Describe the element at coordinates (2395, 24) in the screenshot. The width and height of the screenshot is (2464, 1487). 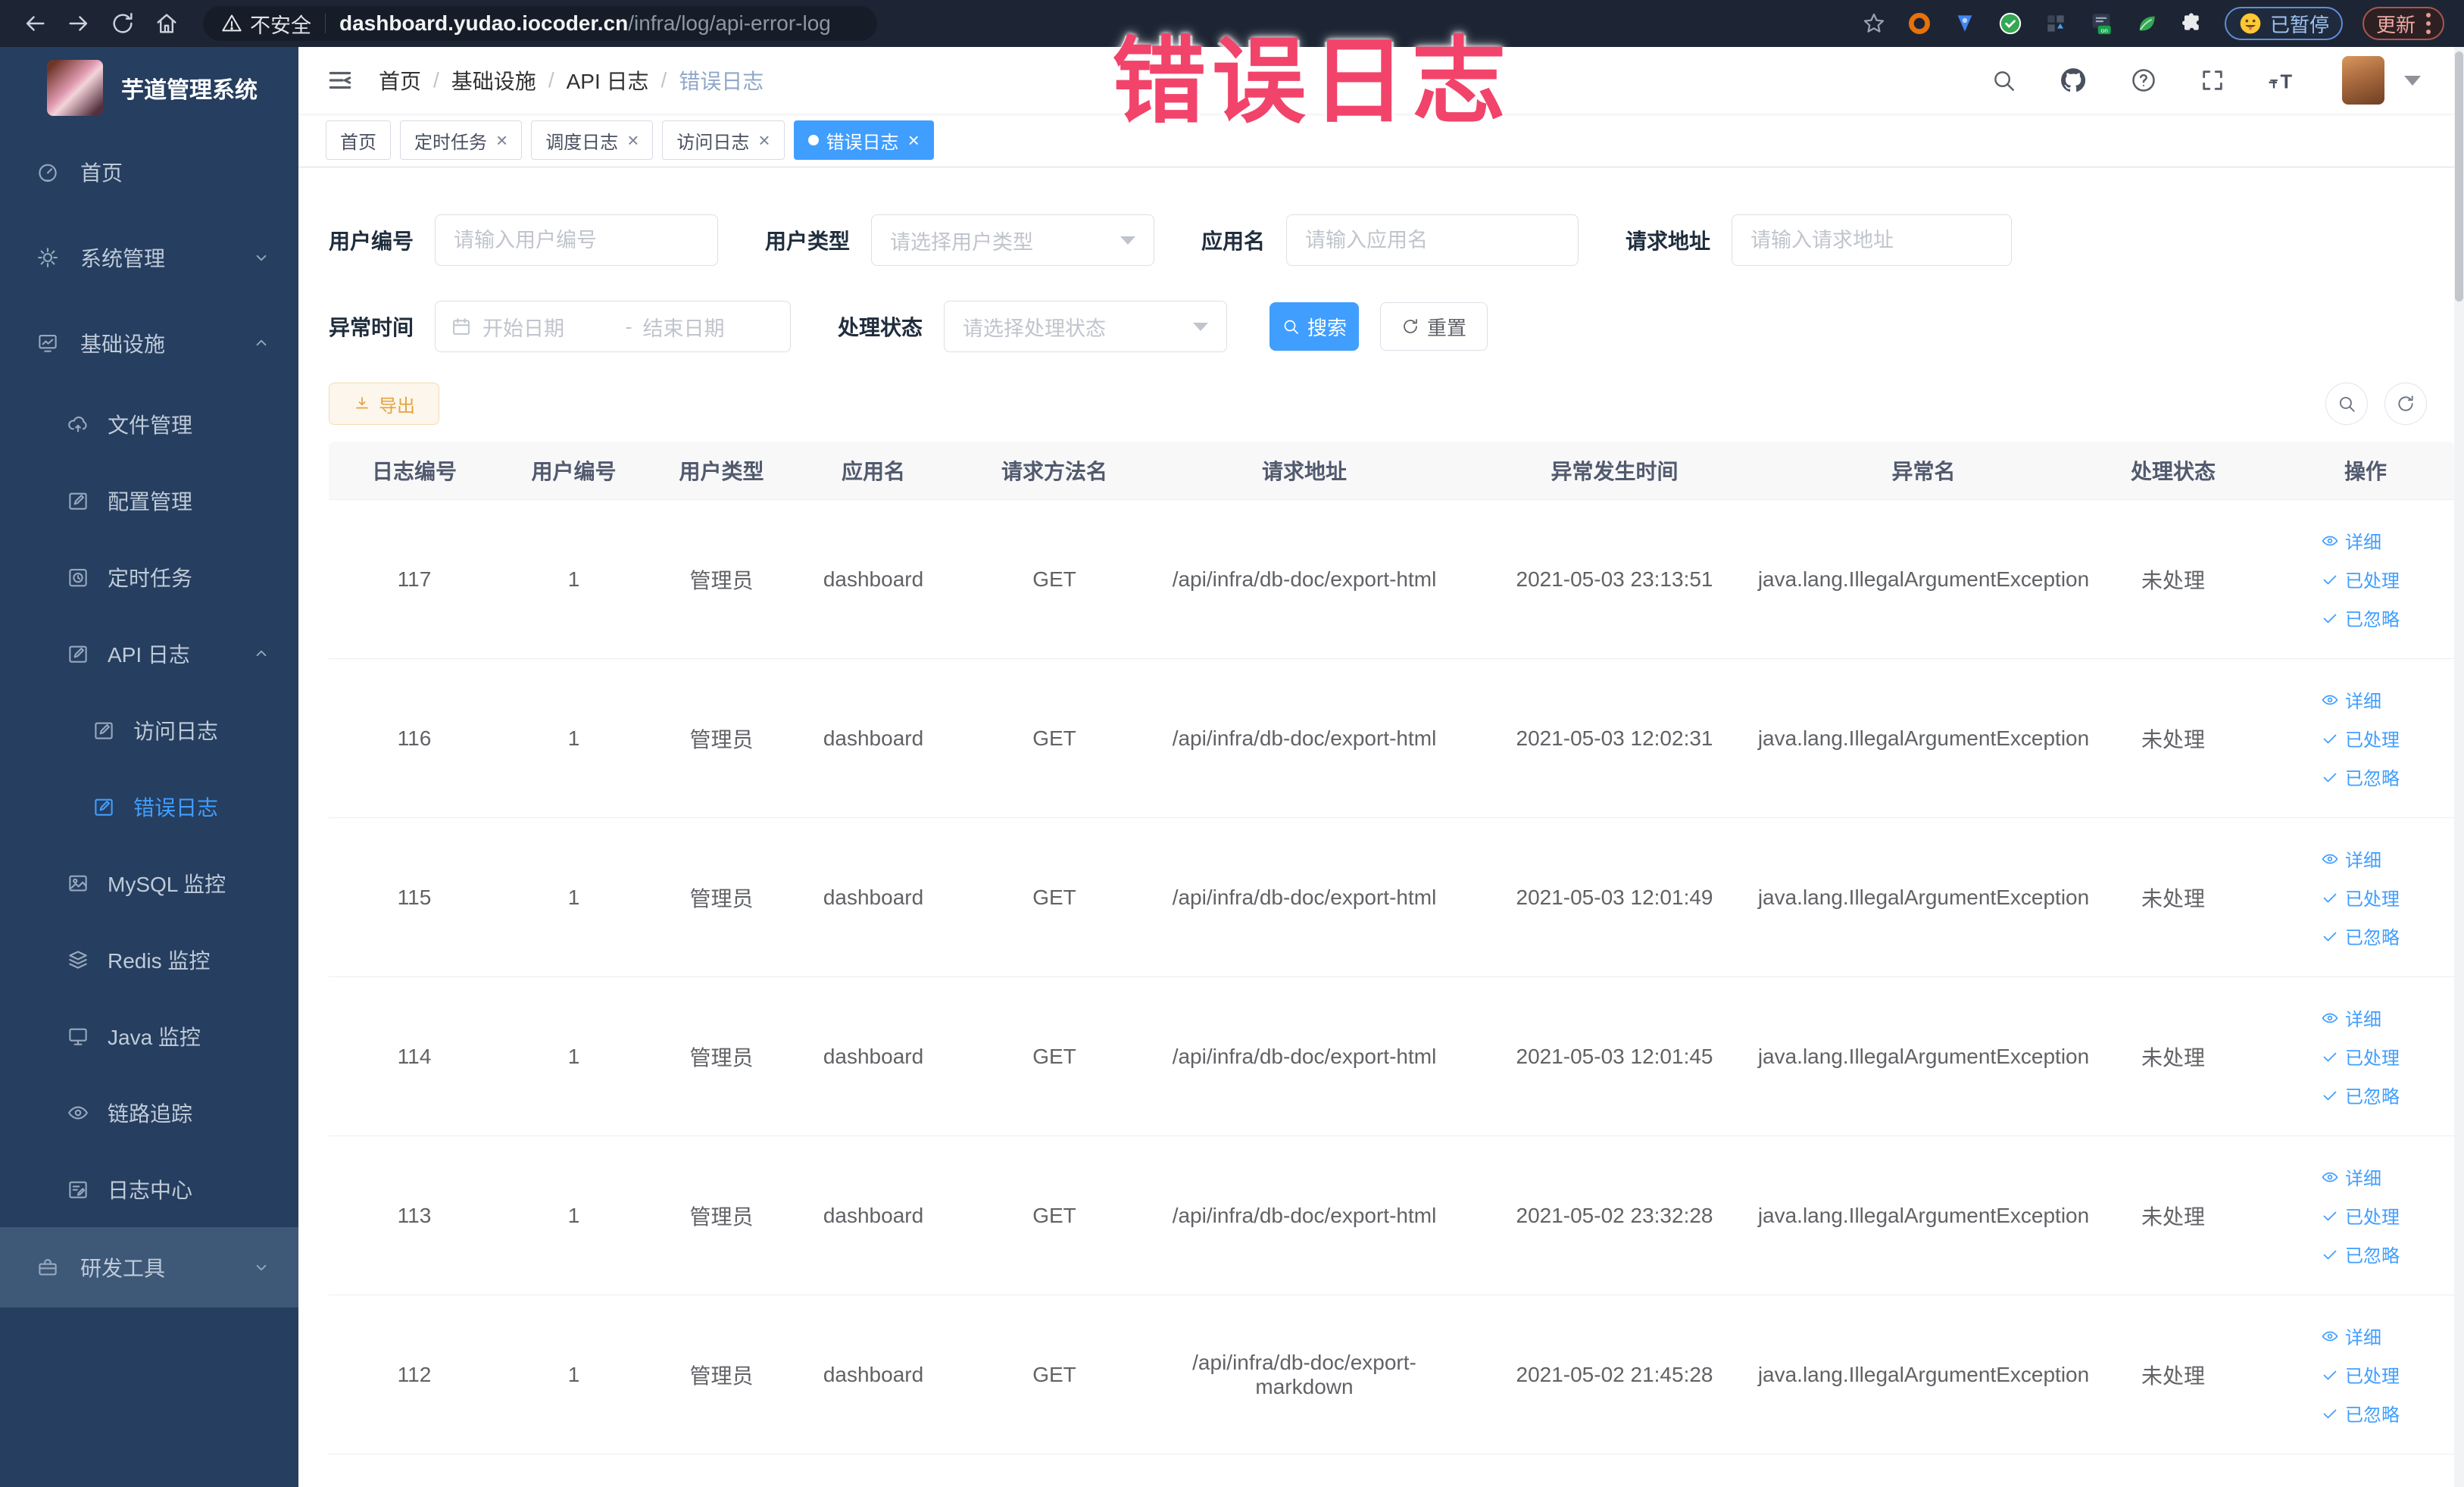
I see `update-label: 更新` at that location.